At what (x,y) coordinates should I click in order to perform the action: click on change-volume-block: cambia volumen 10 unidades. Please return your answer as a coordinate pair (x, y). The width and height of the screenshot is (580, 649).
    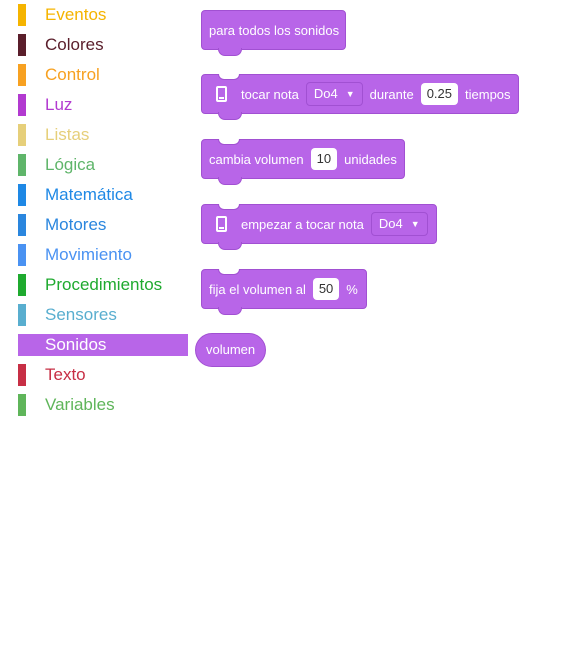
    Looking at the image, I should click on (303, 162).